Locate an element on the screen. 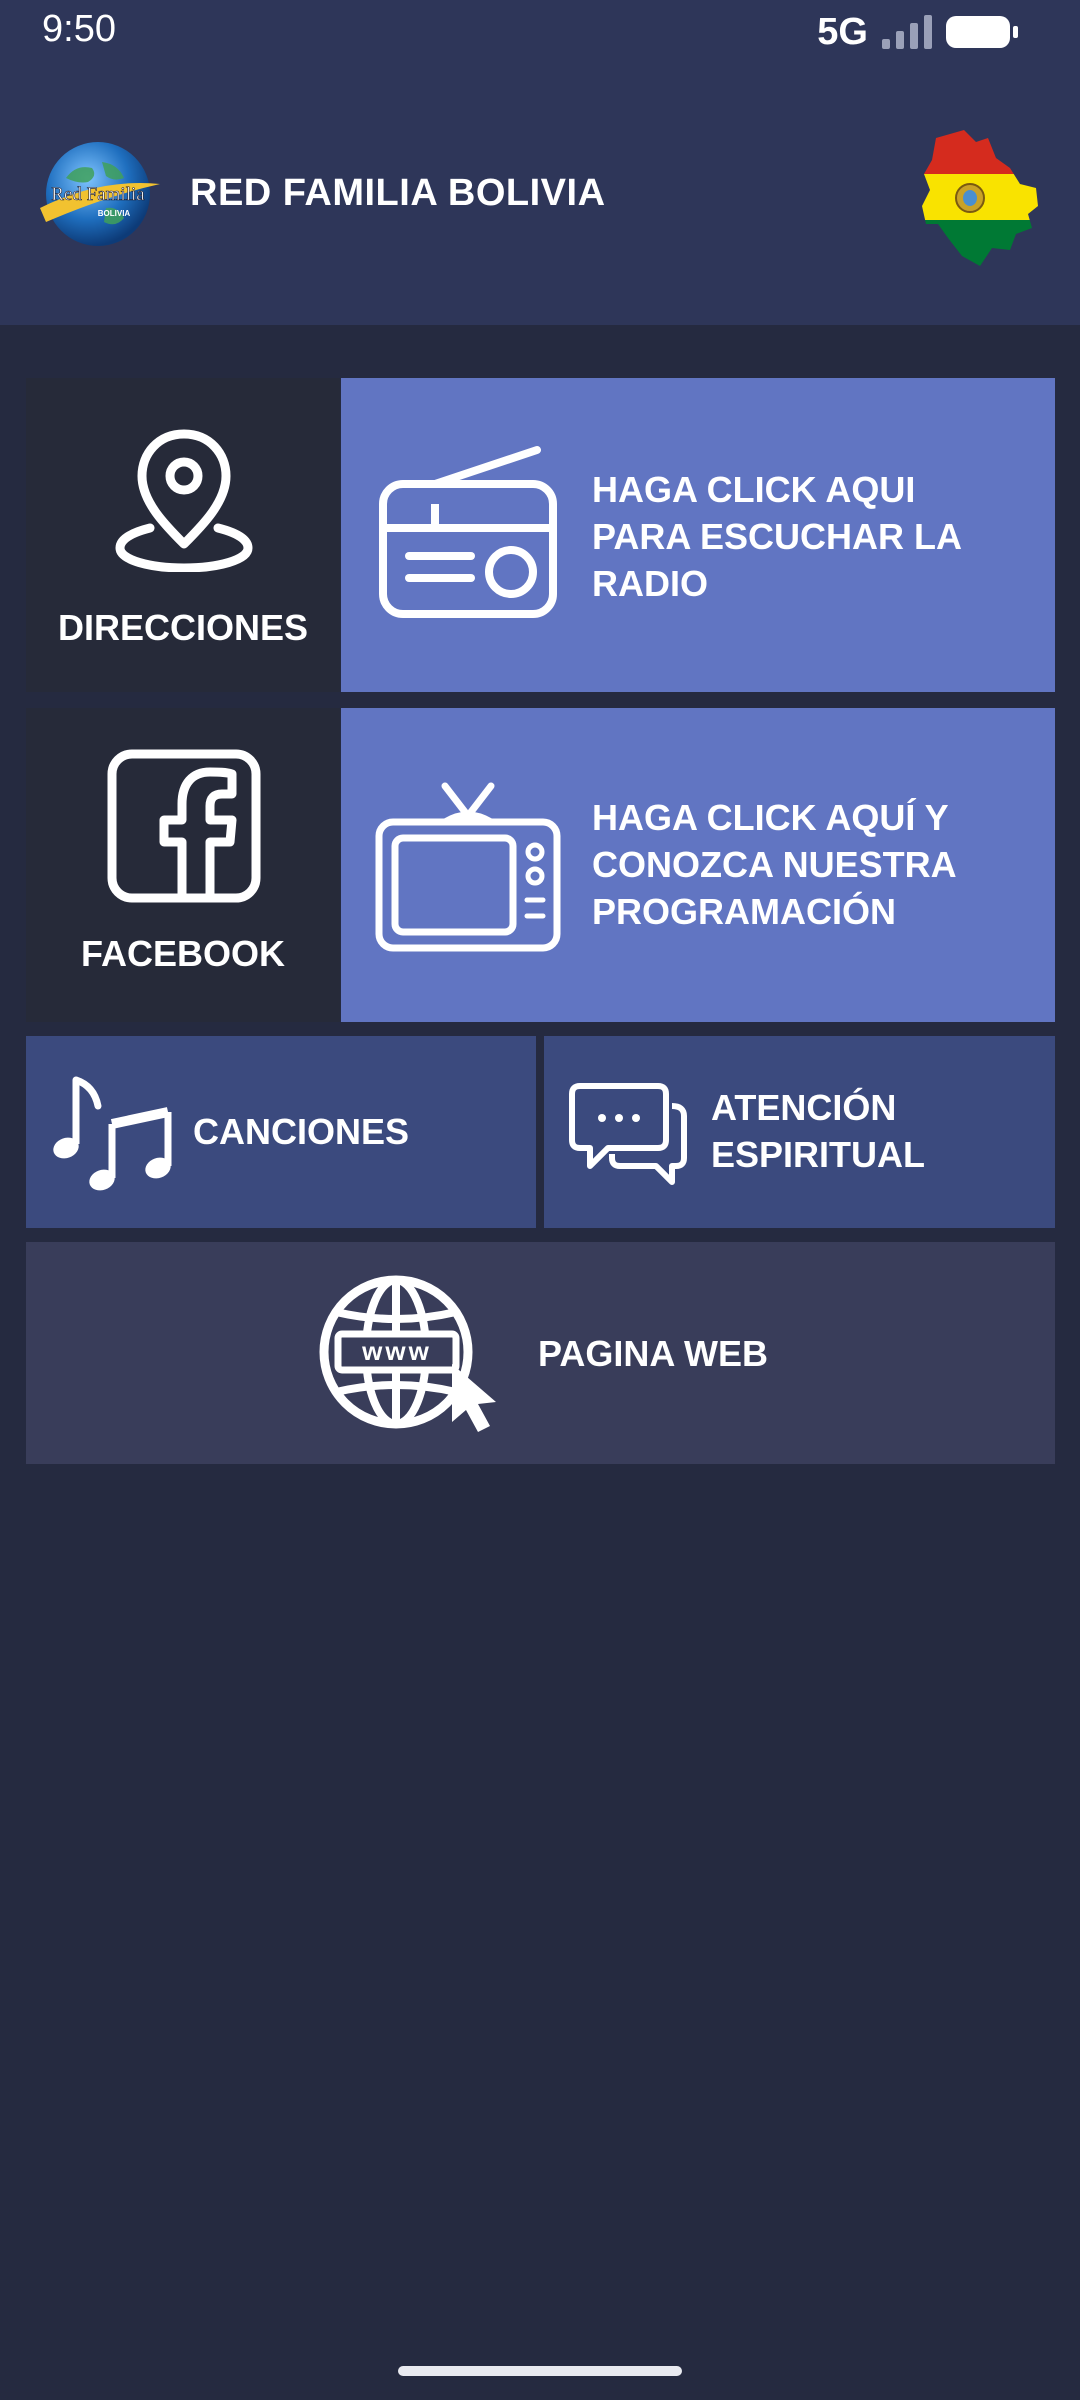 The width and height of the screenshot is (1080, 2400). direcciones-label: DIRECCIONES is located at coordinates (183, 627).